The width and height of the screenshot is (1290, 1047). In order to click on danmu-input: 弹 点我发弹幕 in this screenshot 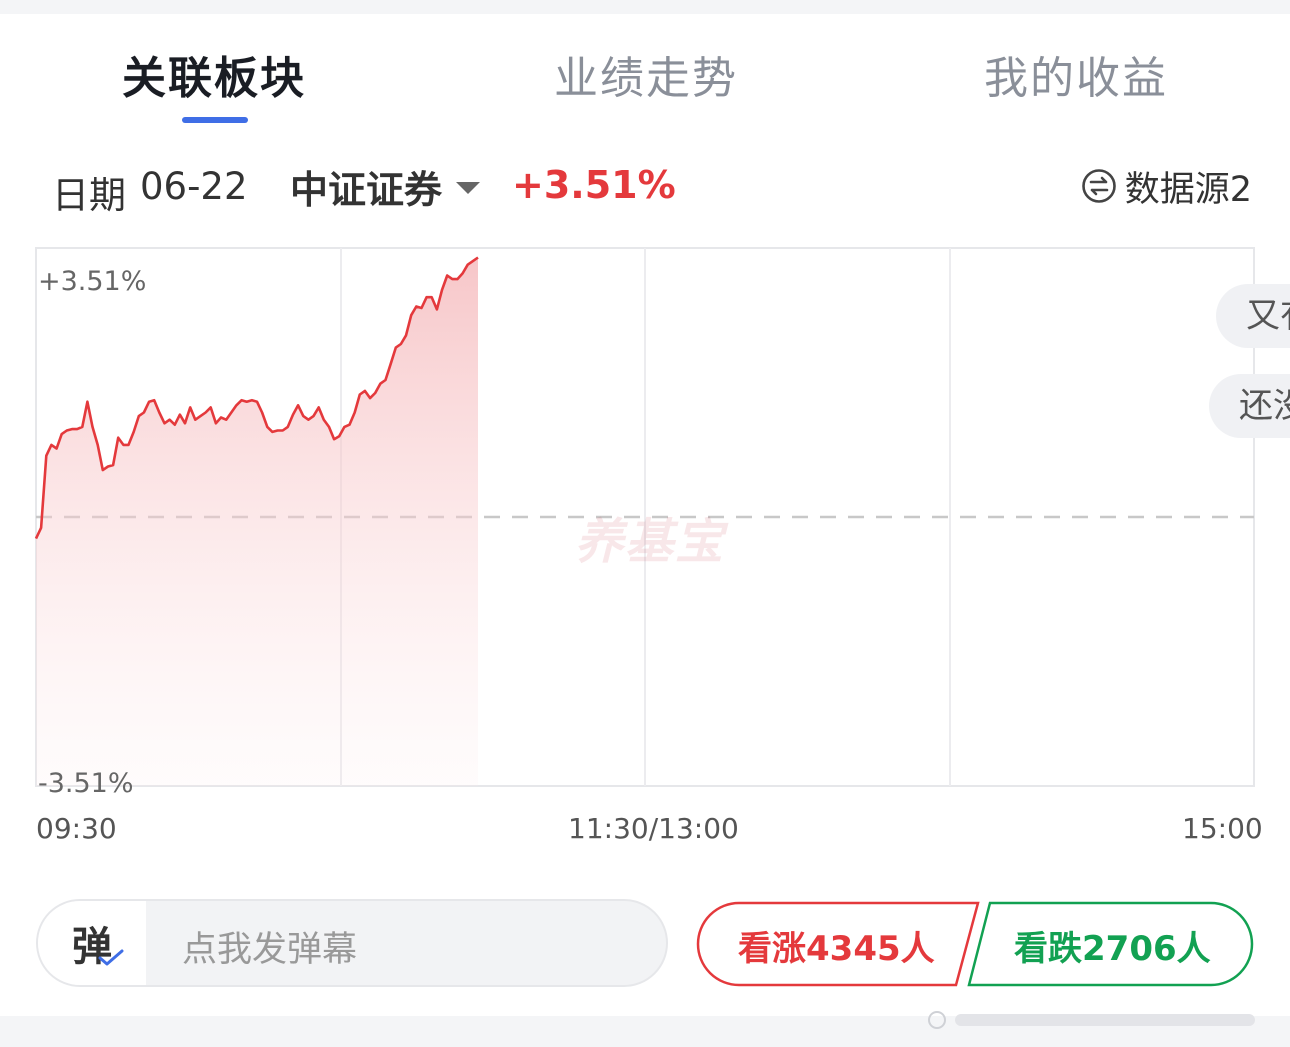, I will do `click(352, 943)`.